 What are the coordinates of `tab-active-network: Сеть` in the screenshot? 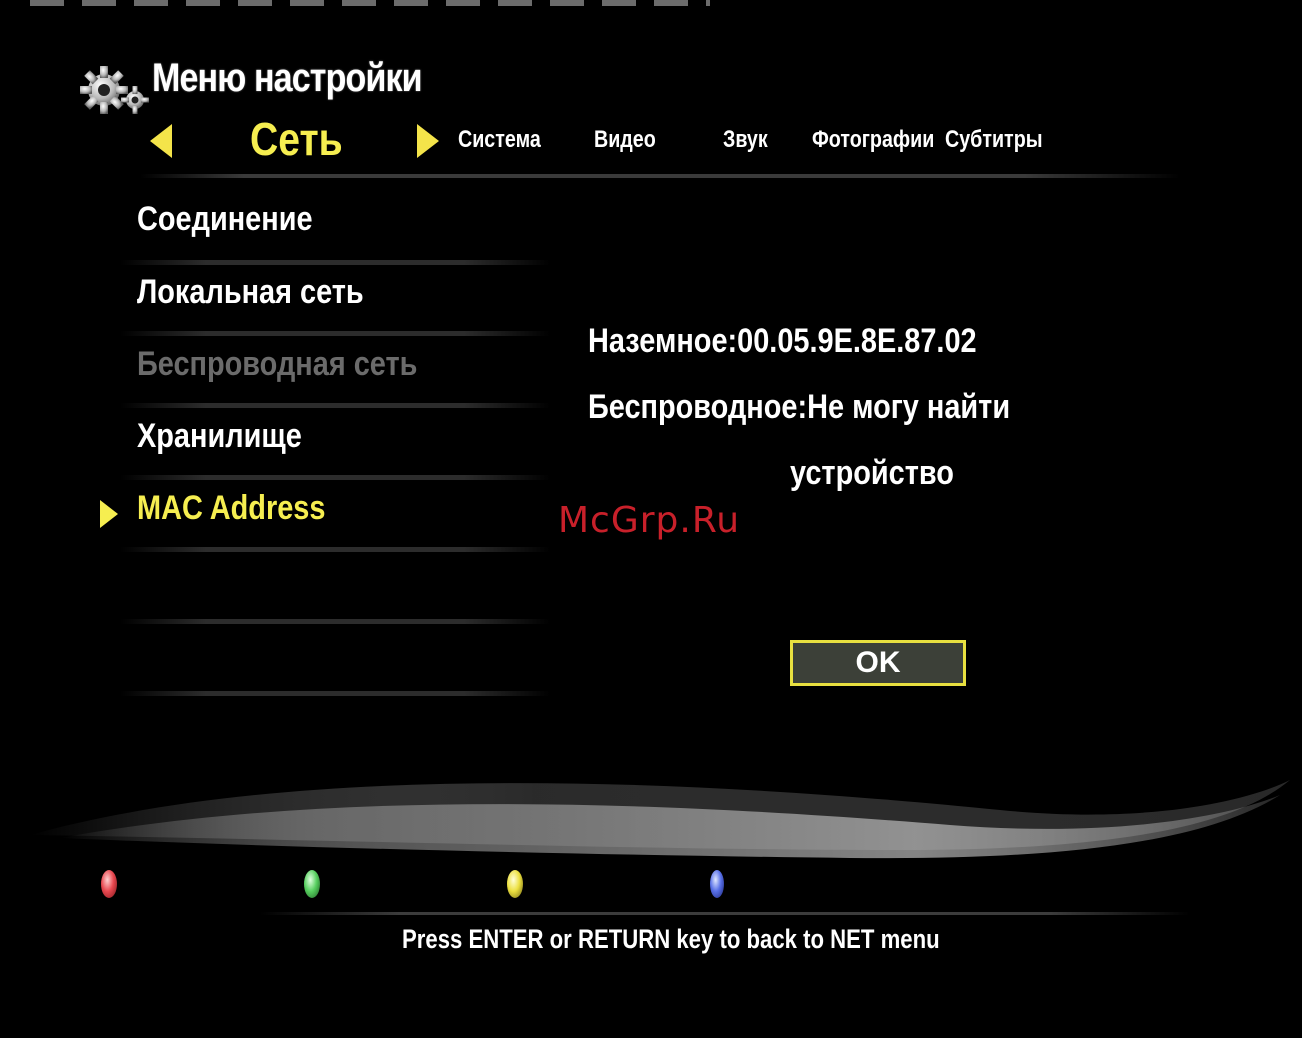 It's located at (296, 139).